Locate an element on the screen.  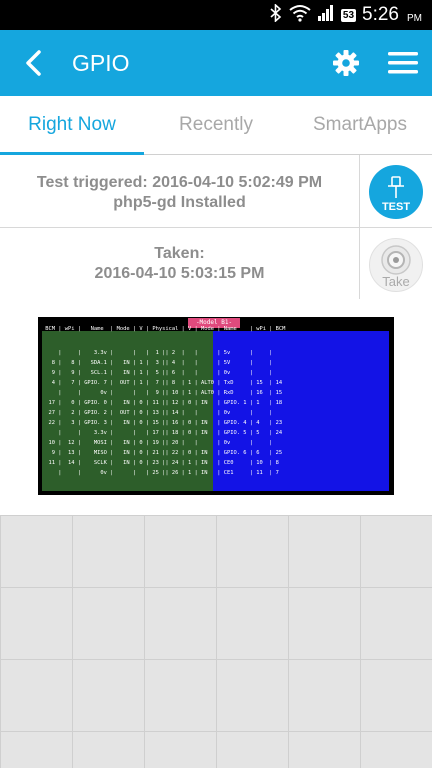
event-line-2: 2016-04-10 5:03:15 PM is located at coordinates (179, 273).